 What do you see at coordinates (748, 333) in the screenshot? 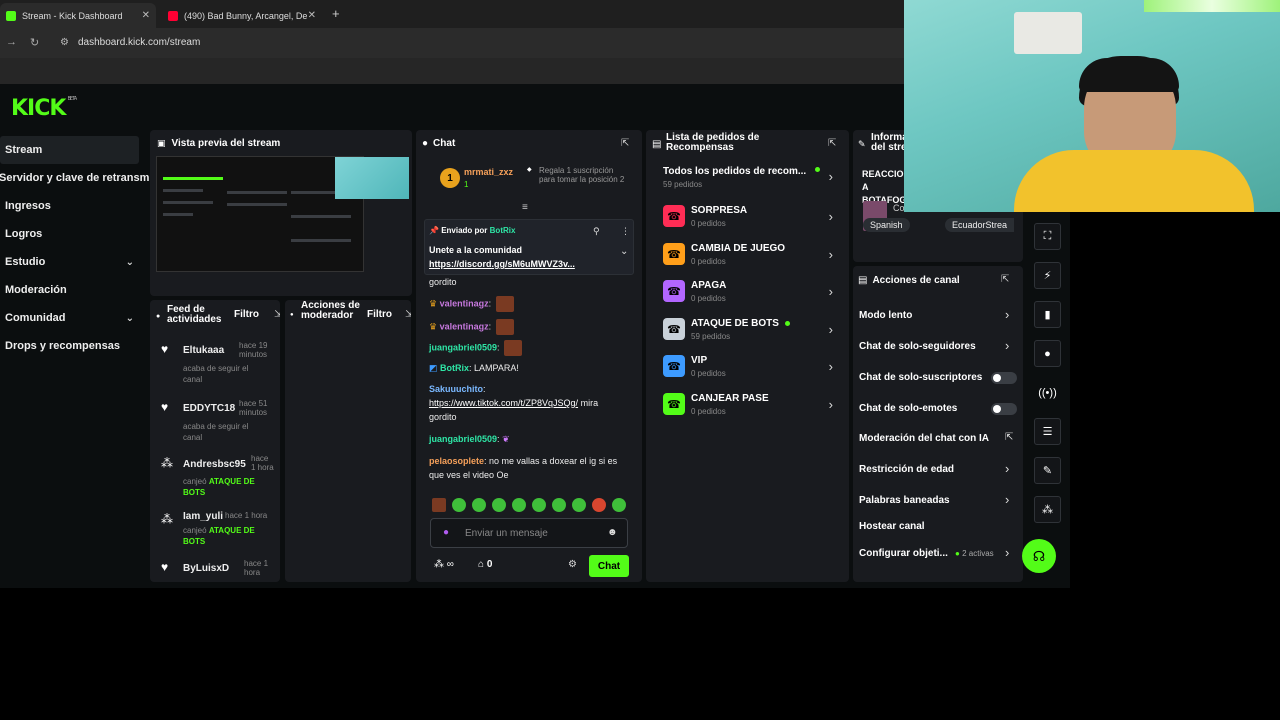
I see `reward-item: ☎ ATAQUE DE BOTS 59 pedidos ›` at bounding box center [748, 333].